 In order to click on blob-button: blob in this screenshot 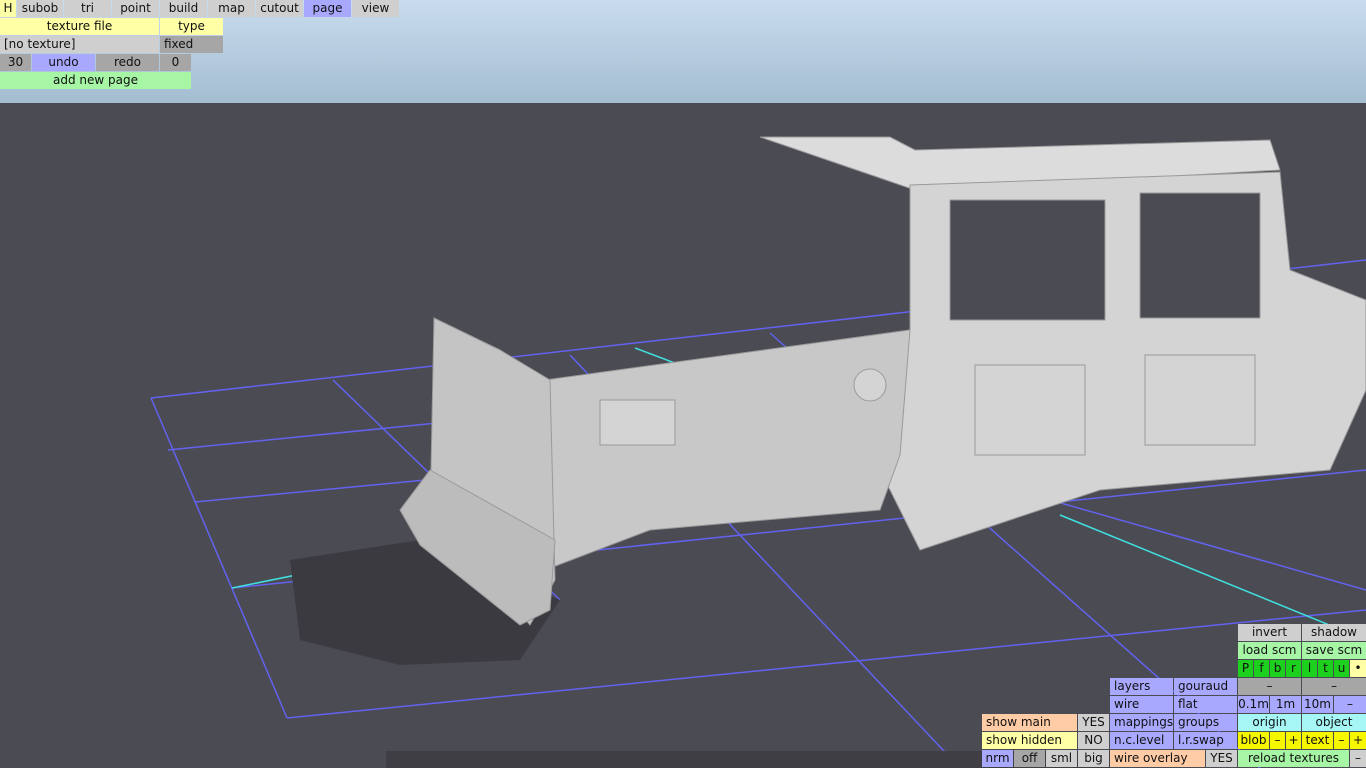, I will do `click(1253, 740)`.